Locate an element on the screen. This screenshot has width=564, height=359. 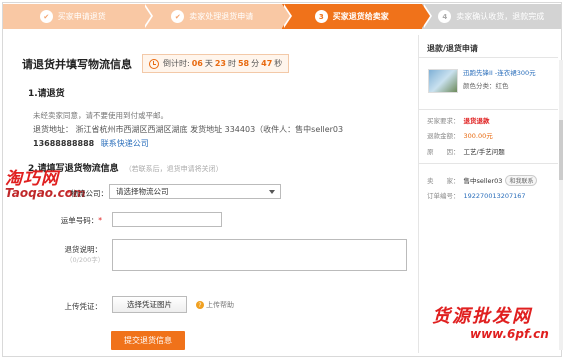
kv-seller: 卖 家： 售中seller03 和我联系 is located at coordinates (482, 180).